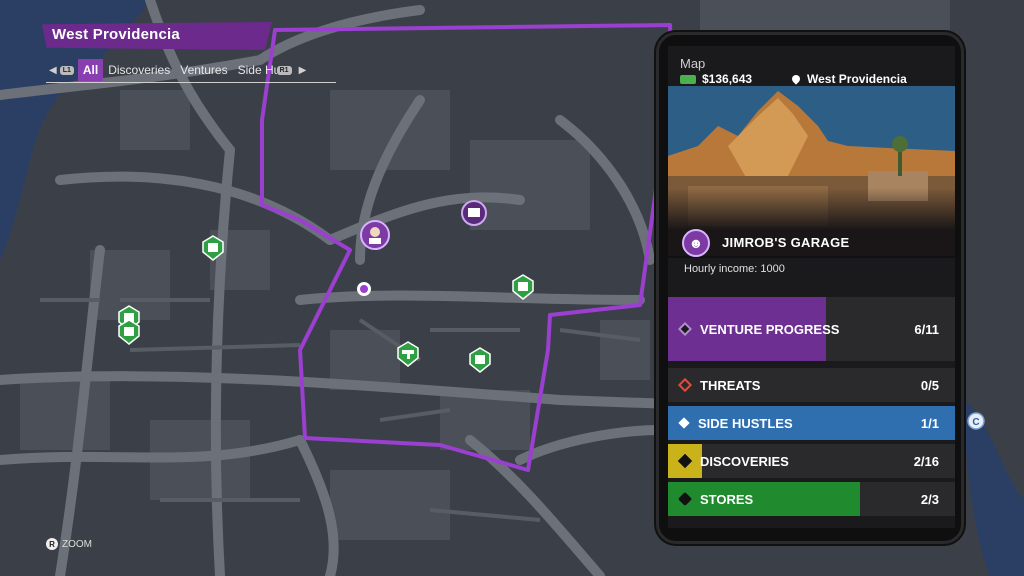 This screenshot has height=576, width=1024. I want to click on location-value: West Providencia, so click(857, 79).